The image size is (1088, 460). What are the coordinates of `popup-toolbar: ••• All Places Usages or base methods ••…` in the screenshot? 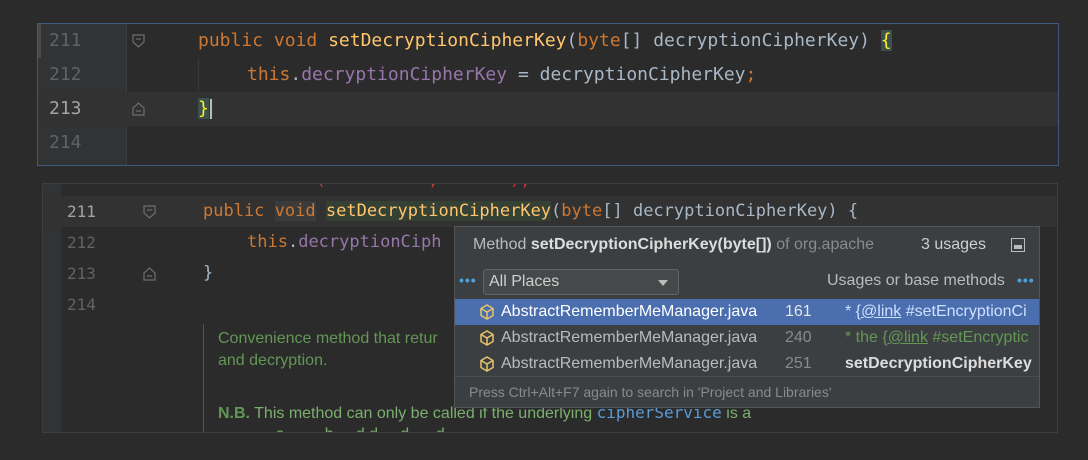 It's located at (747, 281).